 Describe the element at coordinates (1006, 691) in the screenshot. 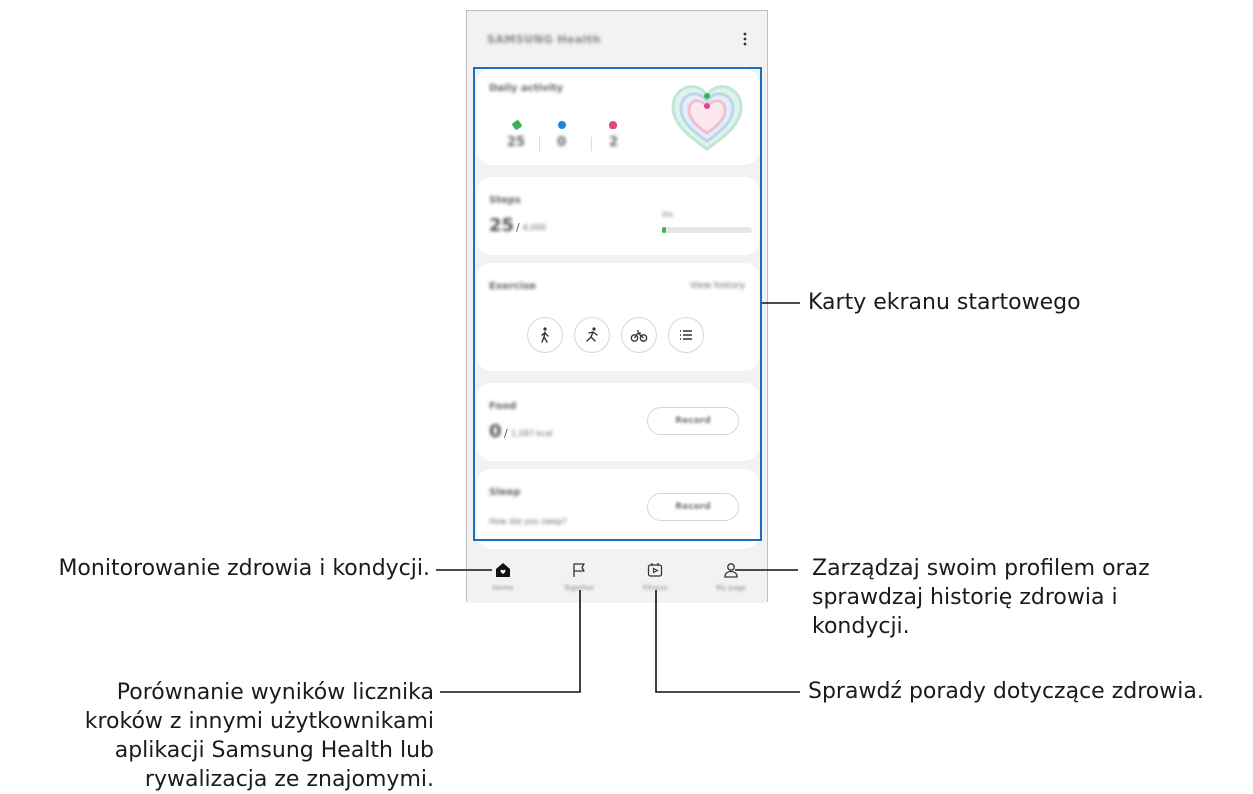

I see `callout-fitness: Sprawdź porady dotyczące zdrowia.` at that location.